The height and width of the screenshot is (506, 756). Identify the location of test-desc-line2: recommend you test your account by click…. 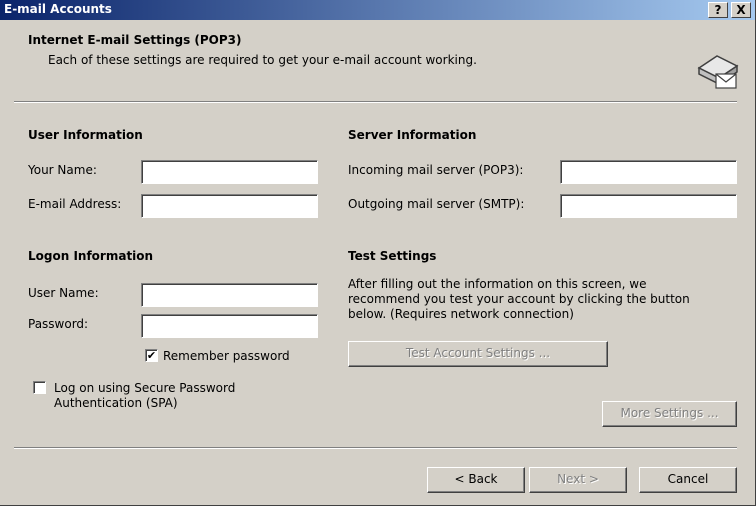
(519, 299).